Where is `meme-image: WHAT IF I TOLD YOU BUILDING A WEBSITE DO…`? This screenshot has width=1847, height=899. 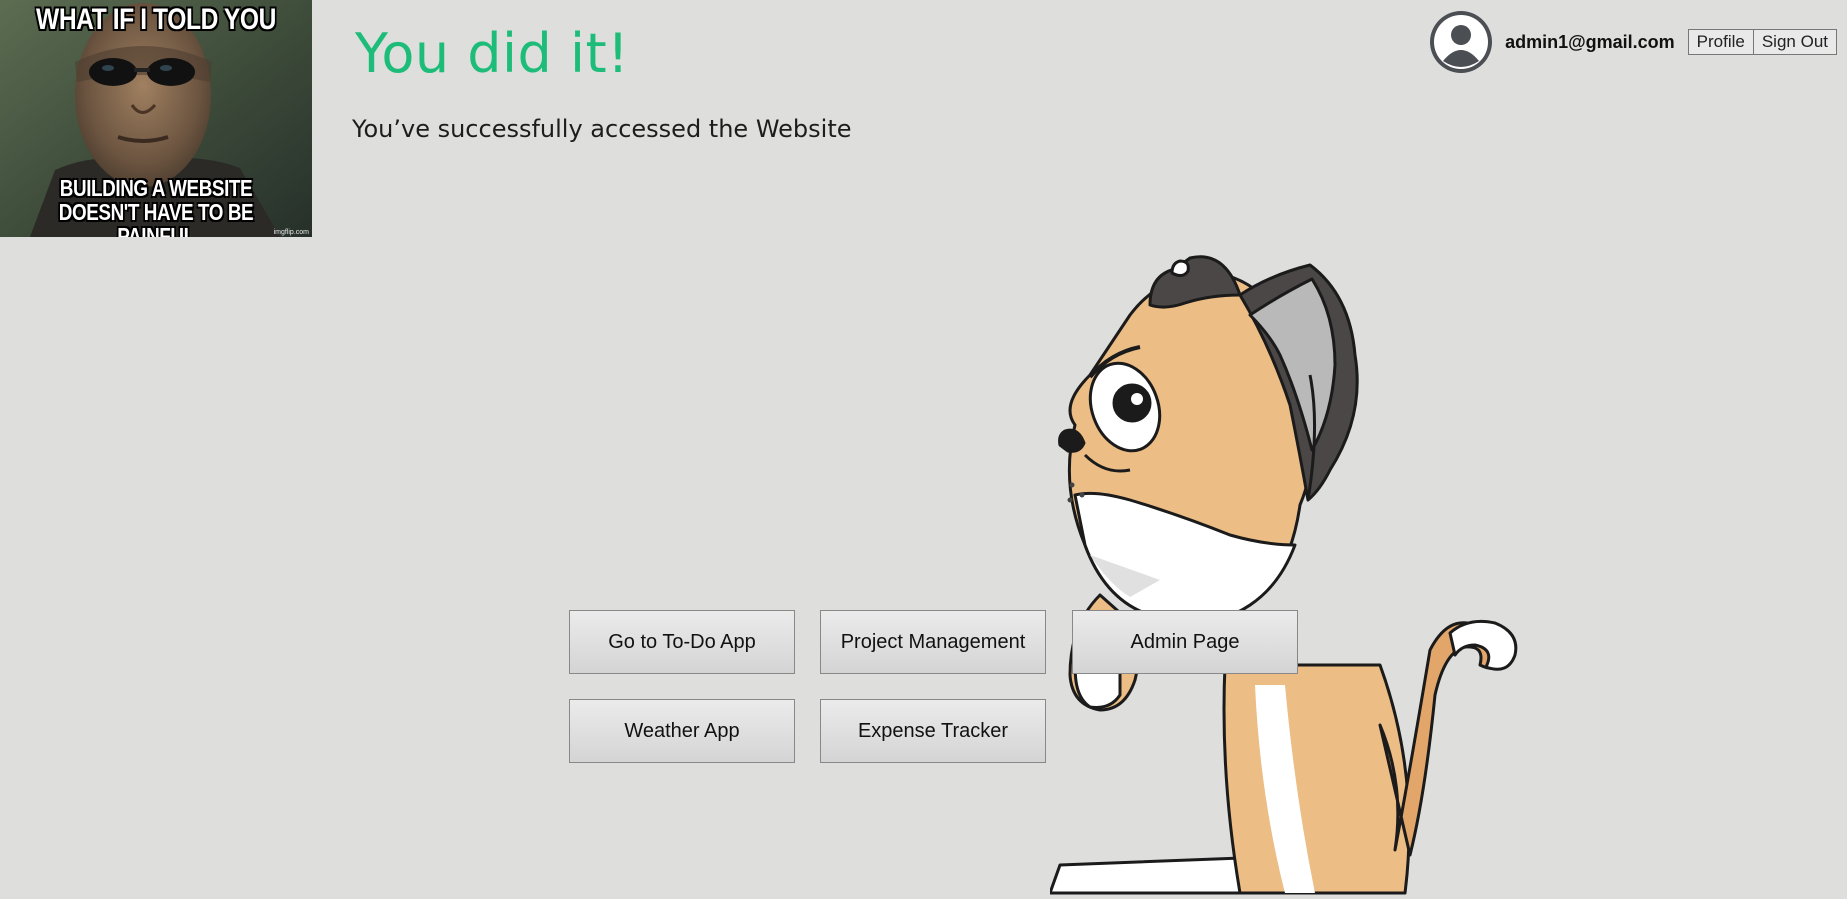
meme-image: WHAT IF I TOLD YOU BUILDING A WEBSITE DO… is located at coordinates (156, 118).